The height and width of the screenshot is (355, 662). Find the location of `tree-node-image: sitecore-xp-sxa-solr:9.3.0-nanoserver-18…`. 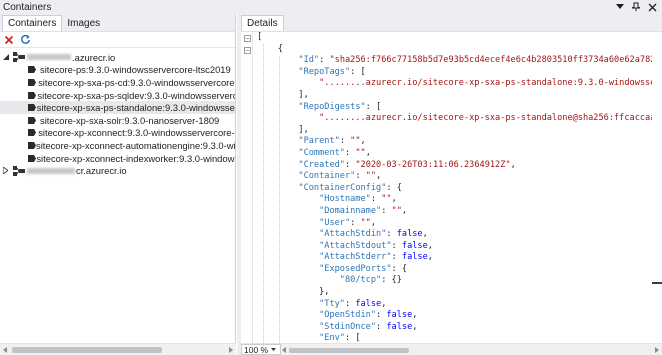

tree-node-image: sitecore-xp-sxa-solr:9.3.0-nanoserver-18… is located at coordinates (117, 120).